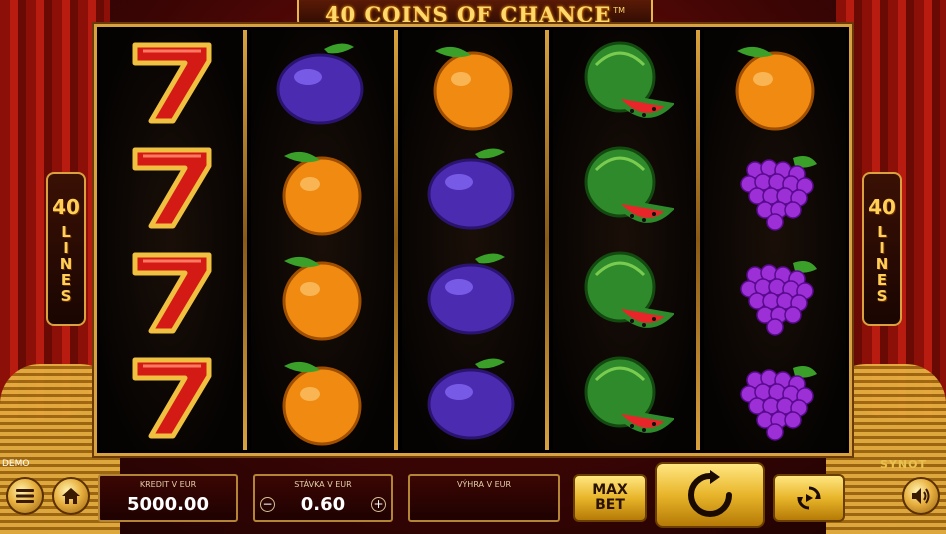 The image size is (946, 534). Describe the element at coordinates (903, 464) in the screenshot. I see `brand-logo: SYNOT` at that location.